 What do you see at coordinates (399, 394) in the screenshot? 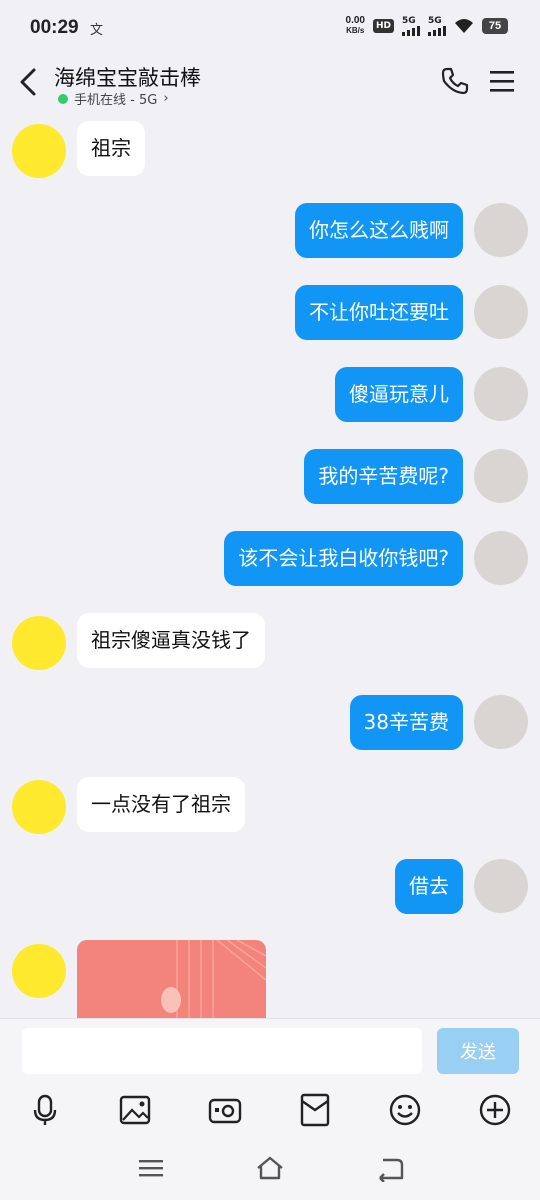
I see `message-bubble: 傻逼玩意儿` at bounding box center [399, 394].